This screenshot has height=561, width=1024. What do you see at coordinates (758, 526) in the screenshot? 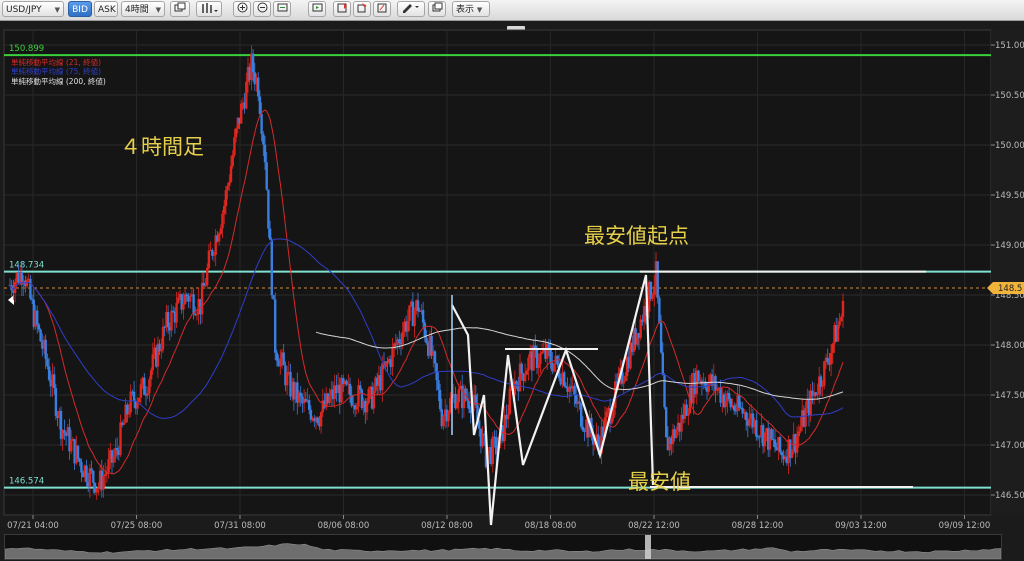
I see `x-tick-label: 08/28 12:00` at bounding box center [758, 526].